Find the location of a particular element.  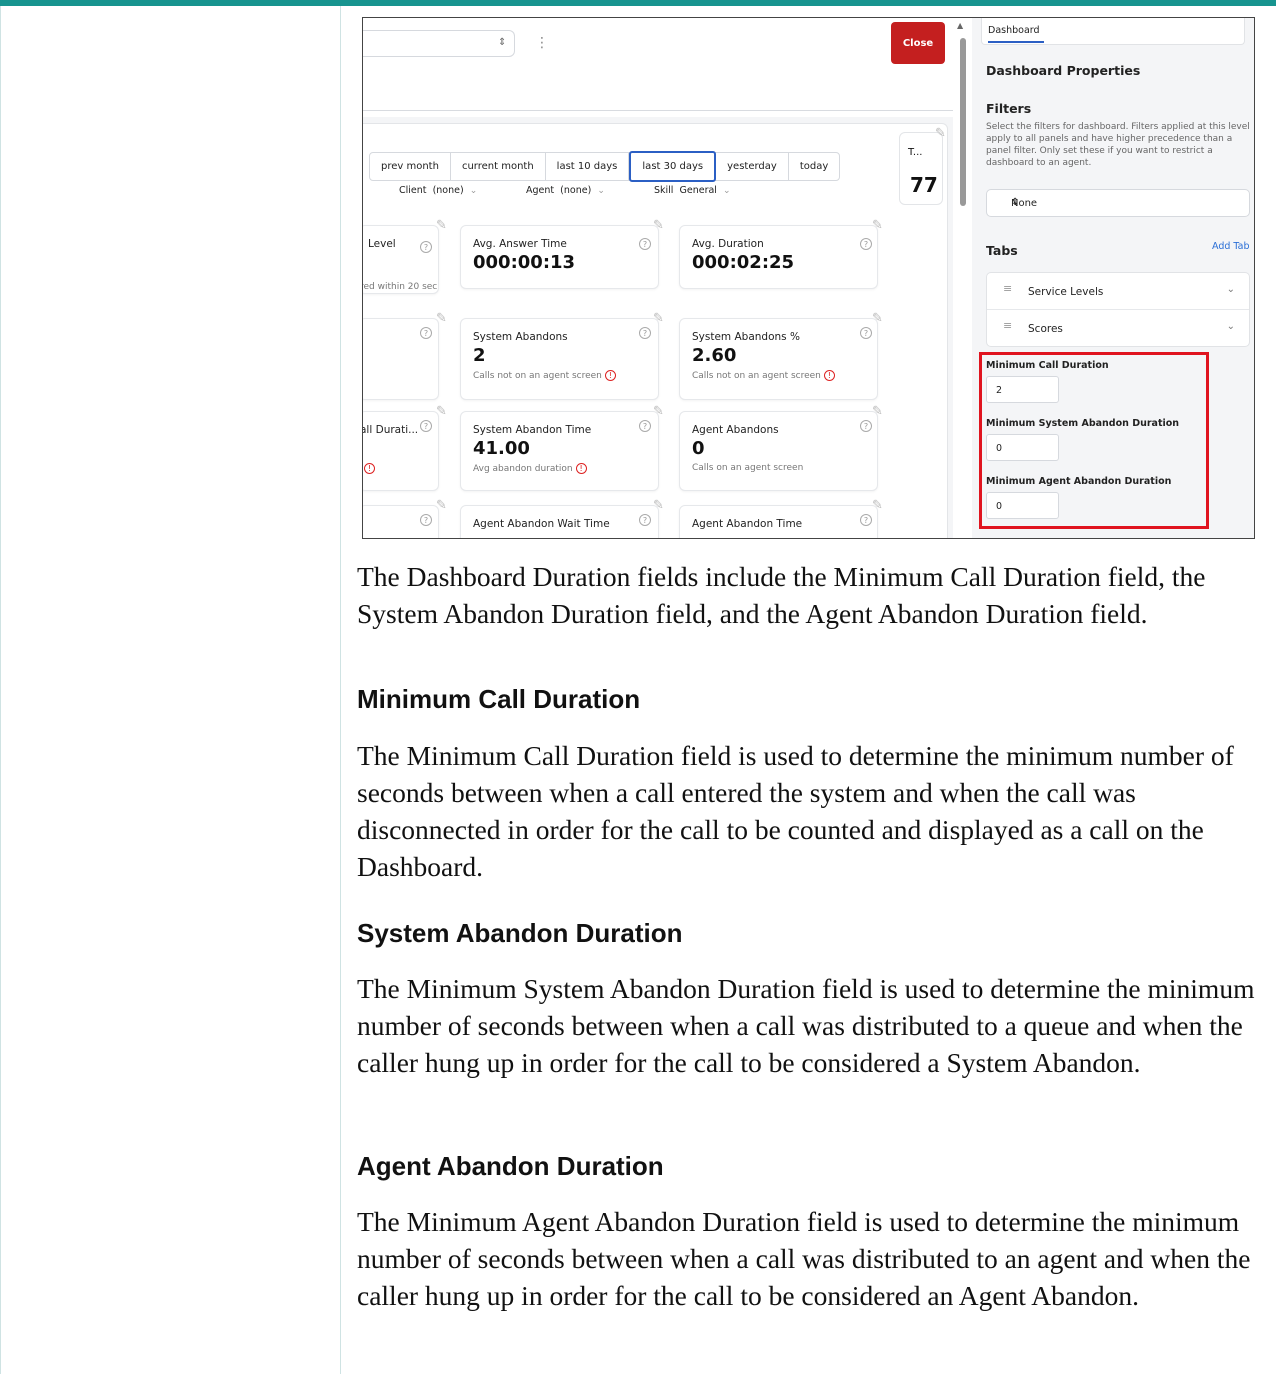

date-button-current-month: current month is located at coordinates (498, 166).